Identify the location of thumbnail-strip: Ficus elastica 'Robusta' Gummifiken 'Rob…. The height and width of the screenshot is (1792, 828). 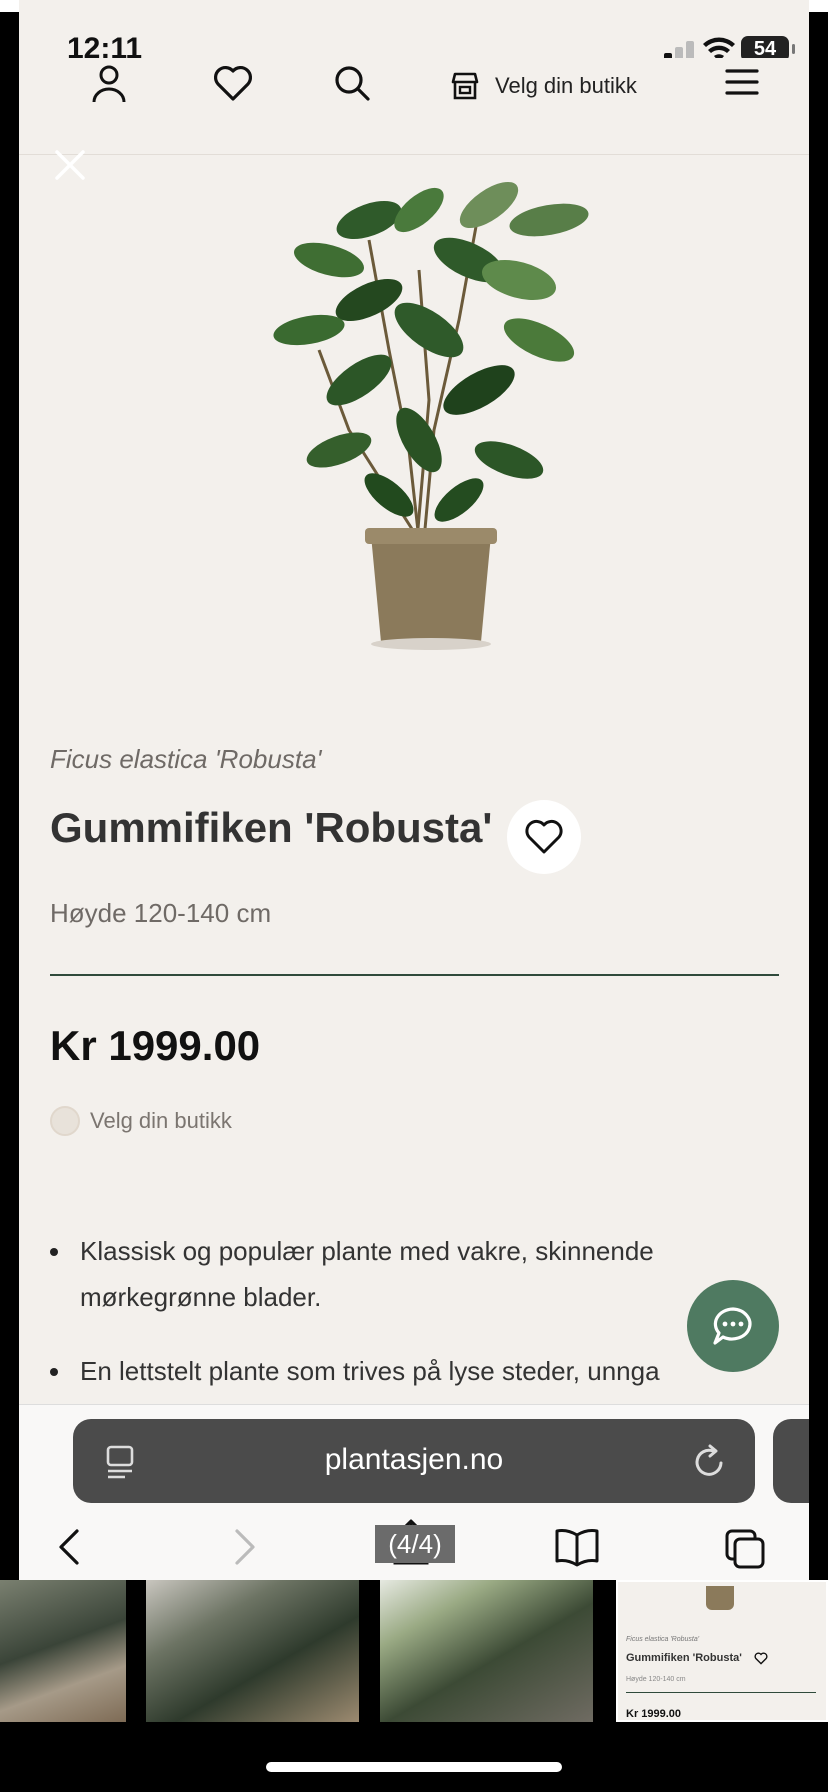
(414, 1652).